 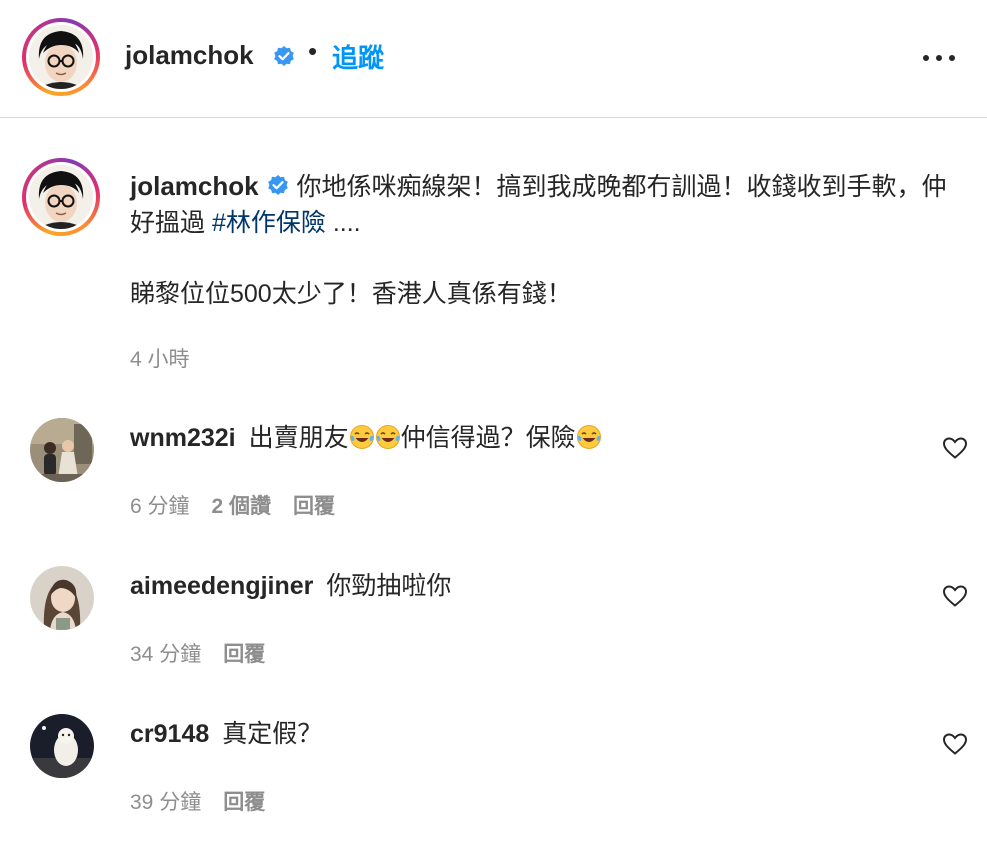 I want to click on caption-line-2: 睇黎位位500太少了！香港人真係有錢！, so click(x=351, y=294).